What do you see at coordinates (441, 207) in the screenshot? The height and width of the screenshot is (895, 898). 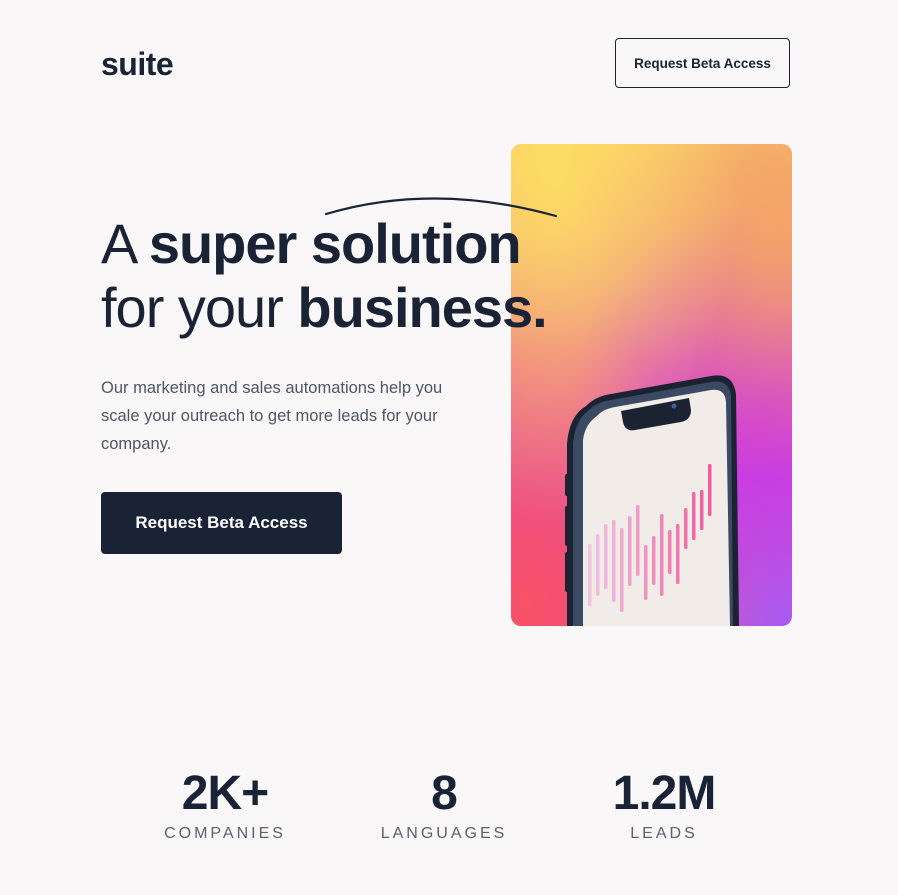 I see `swoosh-underline-icon` at bounding box center [441, 207].